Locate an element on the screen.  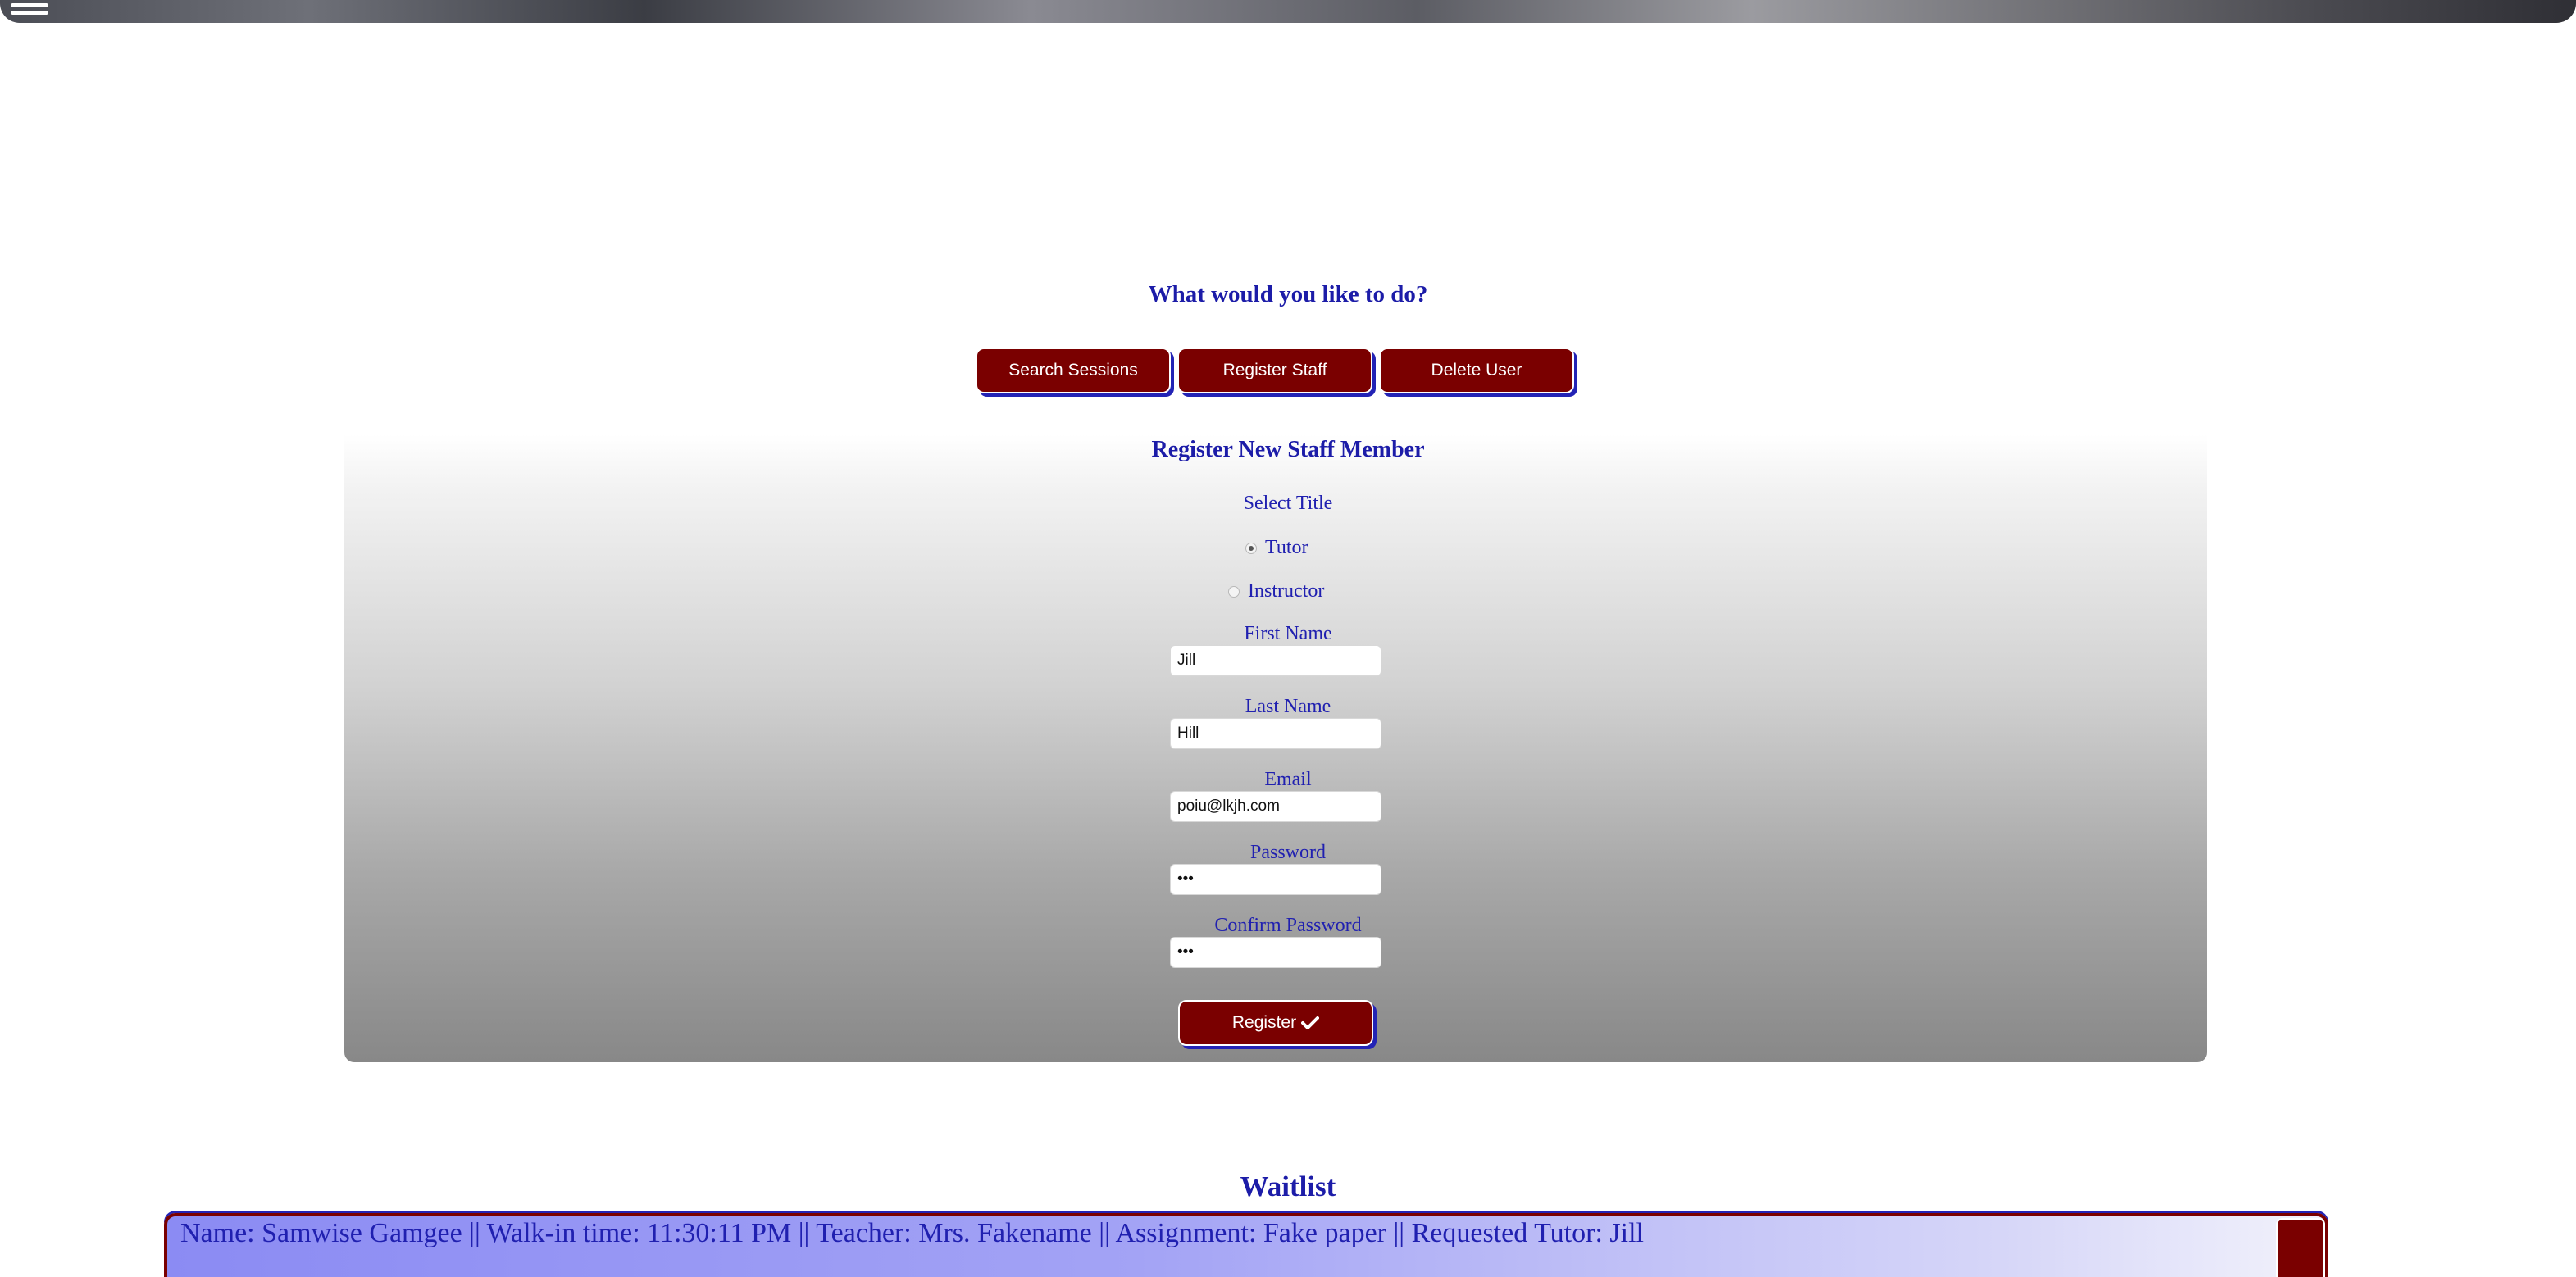
check-icon is located at coordinates (1310, 1022).